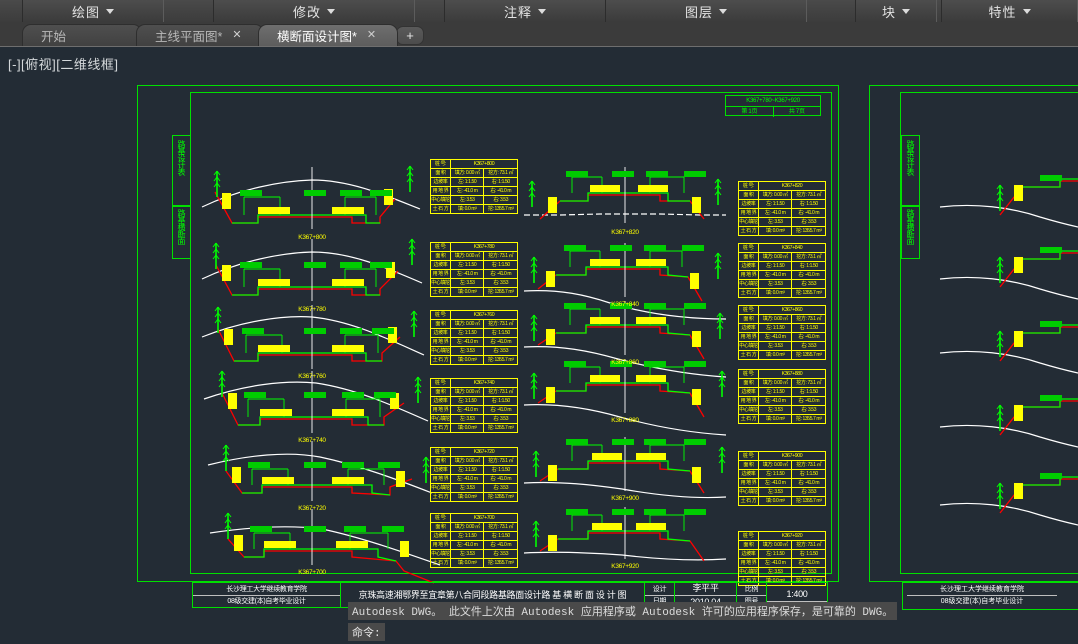  Describe the element at coordinates (989, 333) in the screenshot. I see `sheet-inner-border-secondary` at that location.